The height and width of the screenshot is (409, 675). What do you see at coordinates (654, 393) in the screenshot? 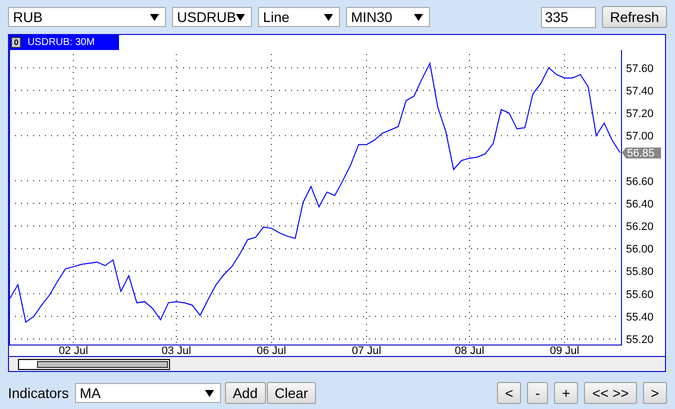
I see `nav-button: >` at bounding box center [654, 393].